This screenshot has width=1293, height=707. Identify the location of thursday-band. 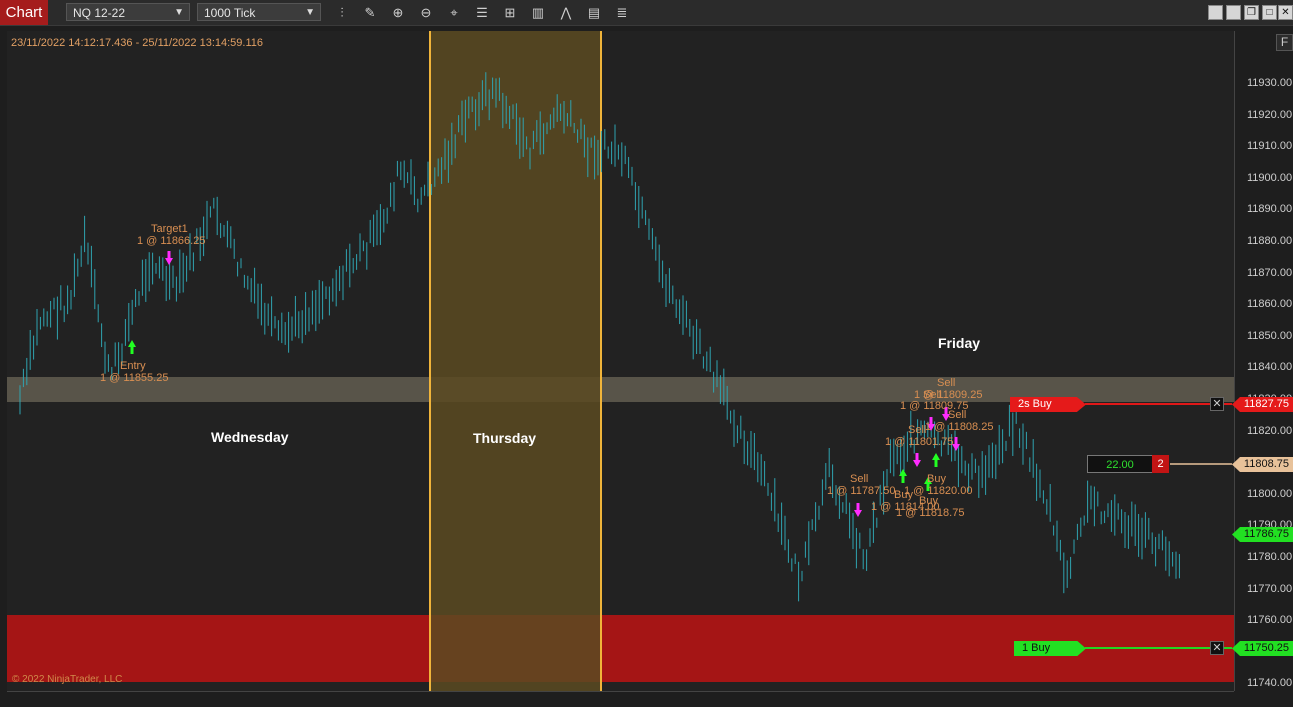
(515, 361).